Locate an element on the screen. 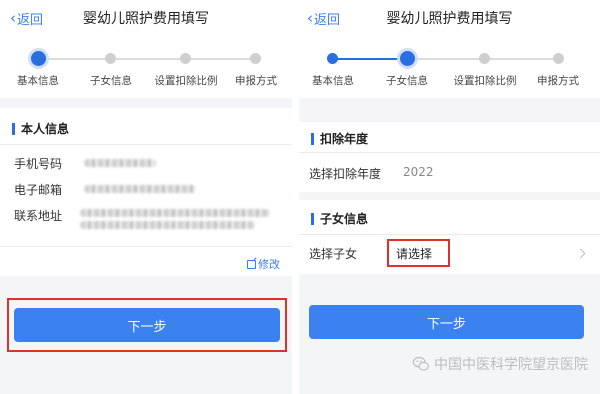 Image resolution: width=600 pixels, height=394 pixels. section-header: 本人信息 is located at coordinates (40, 128).